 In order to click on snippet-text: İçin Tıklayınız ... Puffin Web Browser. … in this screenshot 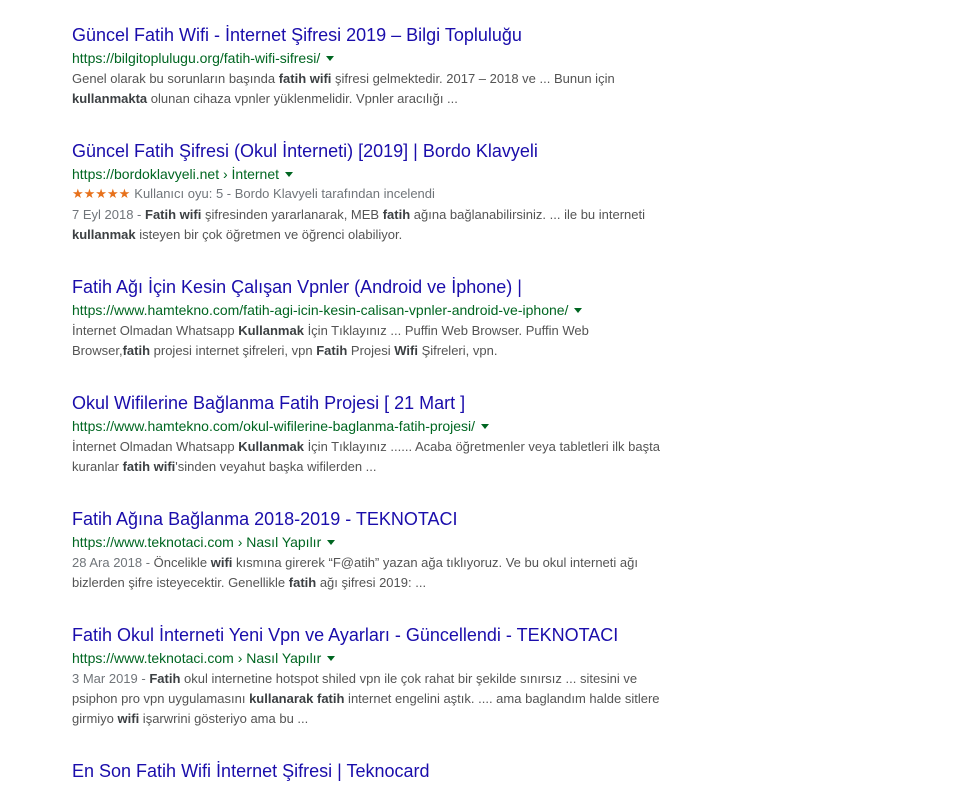, I will do `click(446, 330)`.